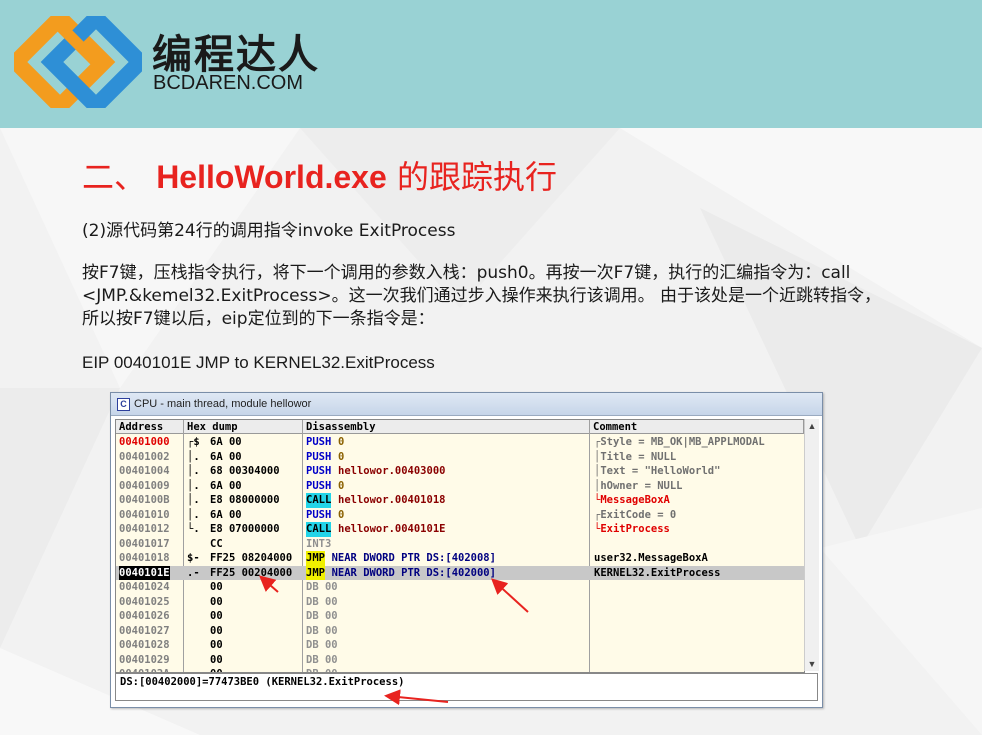 This screenshot has width=982, height=735. Describe the element at coordinates (245, 529) in the screenshot. I see `hex-cell: E8 07000000` at that location.